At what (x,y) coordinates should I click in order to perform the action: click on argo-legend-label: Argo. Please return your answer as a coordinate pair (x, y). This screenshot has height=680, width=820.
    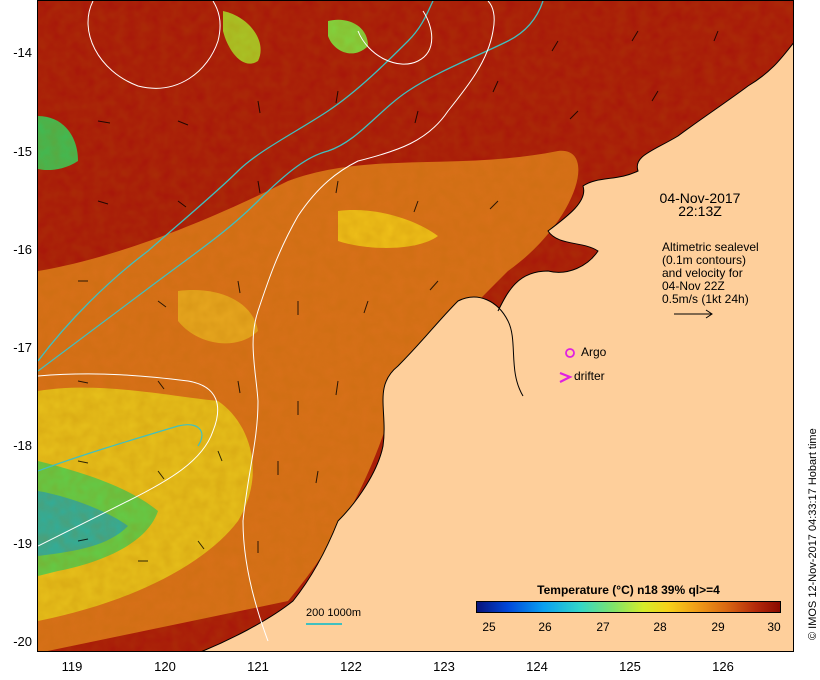
    Looking at the image, I should click on (594, 352).